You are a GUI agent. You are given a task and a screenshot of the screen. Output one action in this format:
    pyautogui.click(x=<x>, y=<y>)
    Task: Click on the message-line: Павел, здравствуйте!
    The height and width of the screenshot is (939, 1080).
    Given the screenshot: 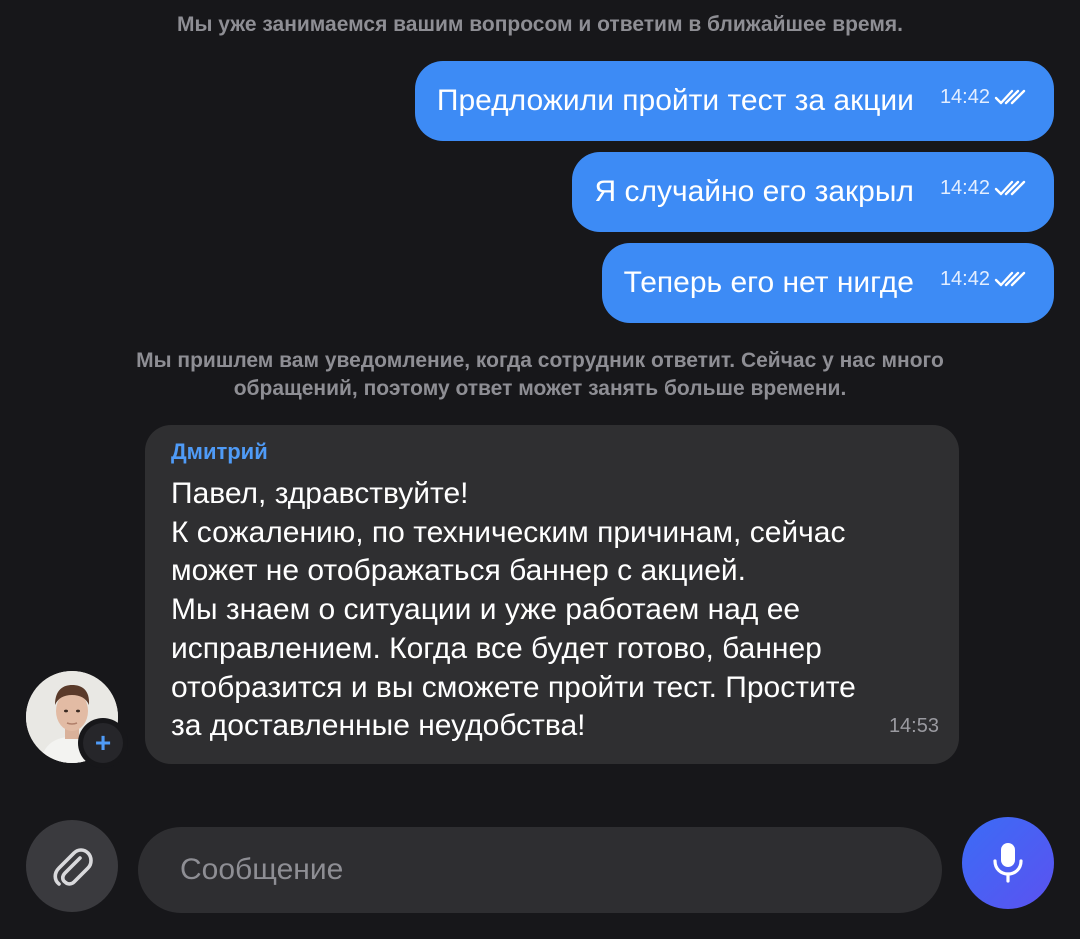 What is the action you would take?
    pyautogui.click(x=320, y=493)
    